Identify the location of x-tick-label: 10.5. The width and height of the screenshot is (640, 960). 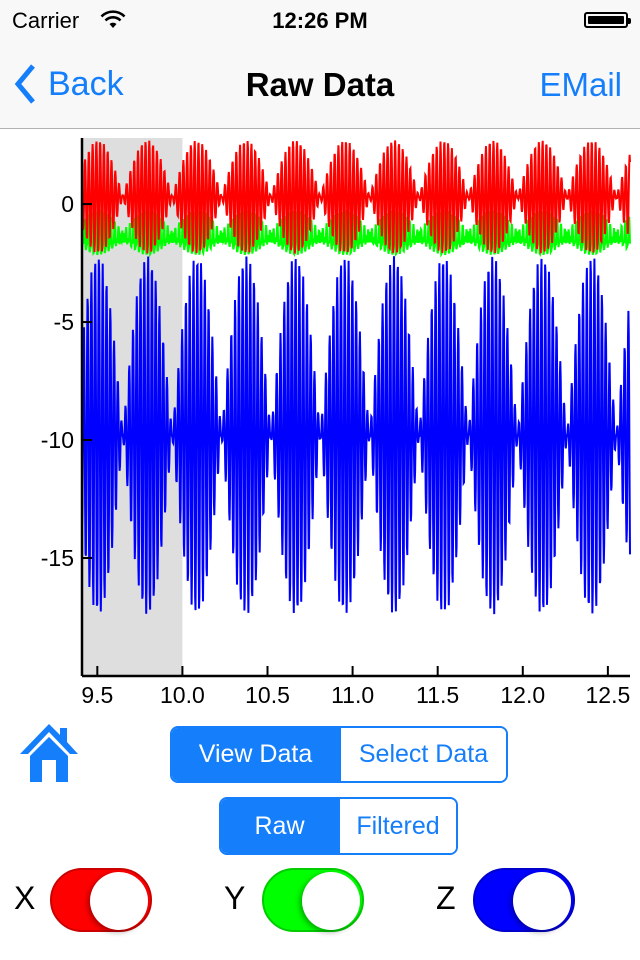
(267, 695).